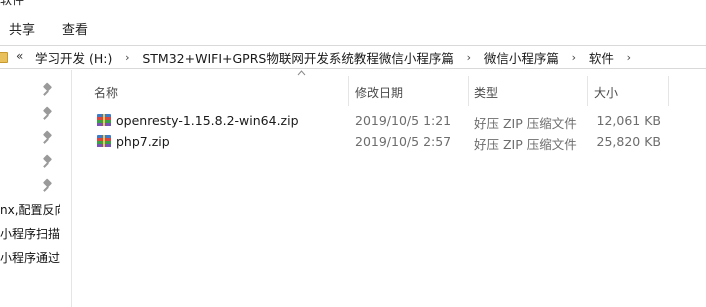  I want to click on tab-view: 查看, so click(75, 28).